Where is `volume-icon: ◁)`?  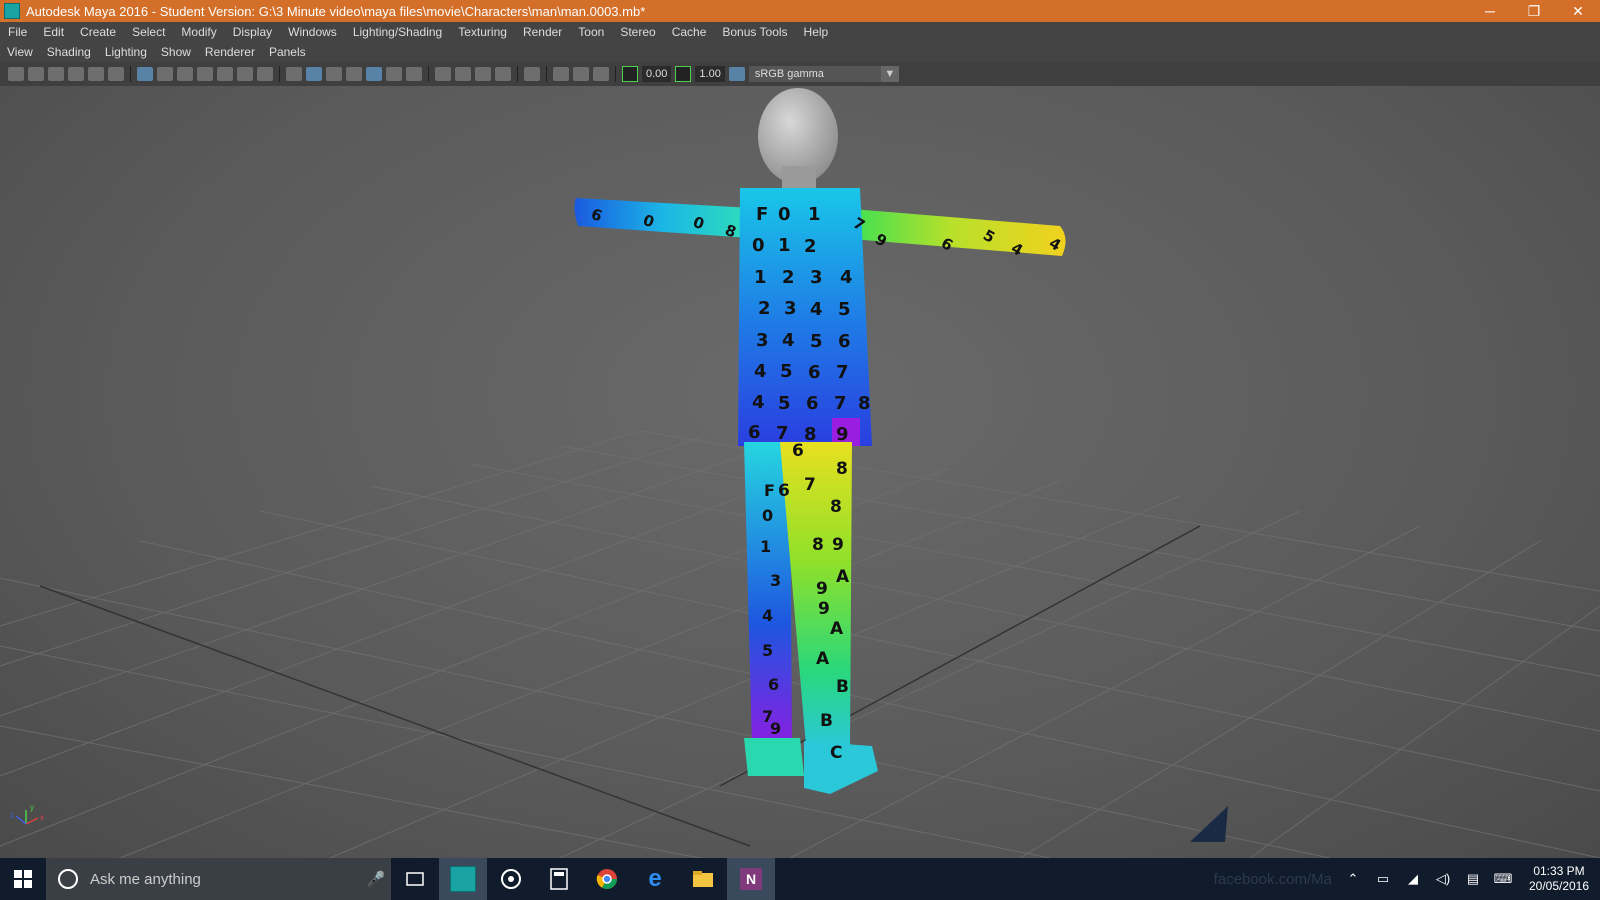 volume-icon: ◁) is located at coordinates (1443, 879).